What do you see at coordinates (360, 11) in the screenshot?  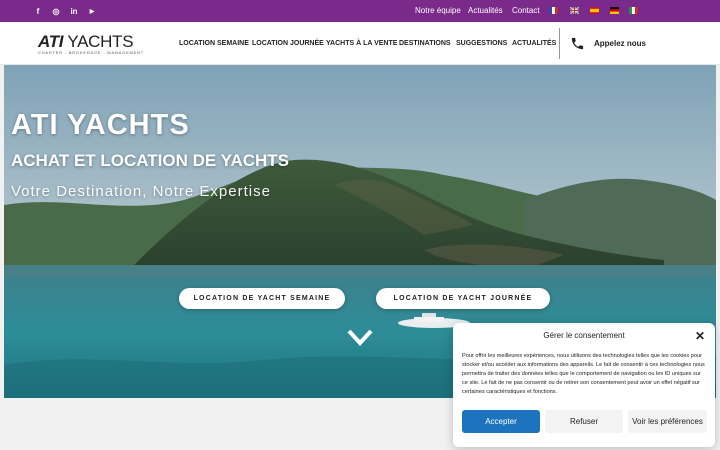 I see `top-bar: f ◎ in ▶ Notre équipe Actualités Contact` at bounding box center [360, 11].